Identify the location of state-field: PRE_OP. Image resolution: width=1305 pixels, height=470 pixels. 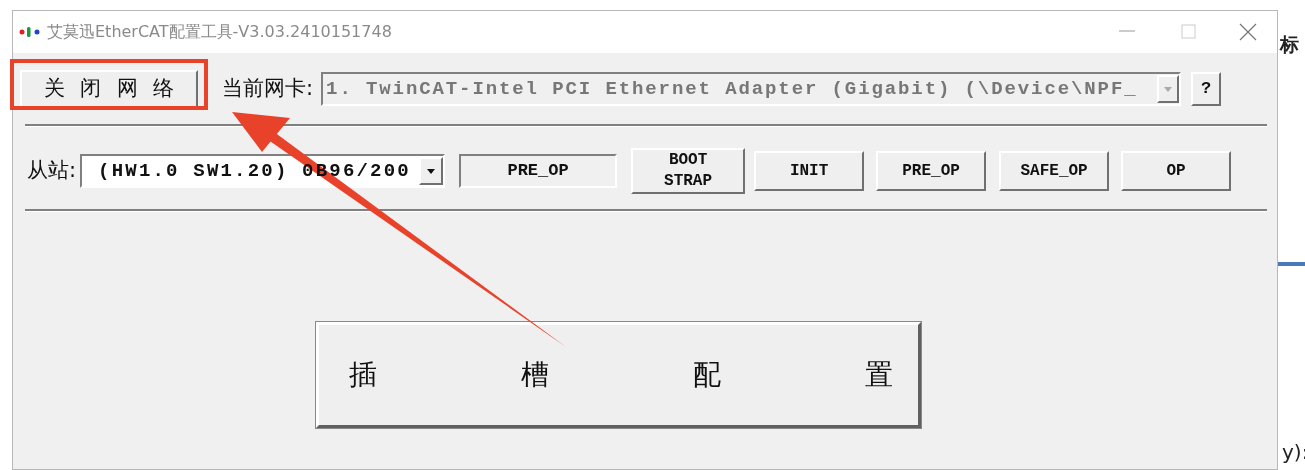
(538, 171).